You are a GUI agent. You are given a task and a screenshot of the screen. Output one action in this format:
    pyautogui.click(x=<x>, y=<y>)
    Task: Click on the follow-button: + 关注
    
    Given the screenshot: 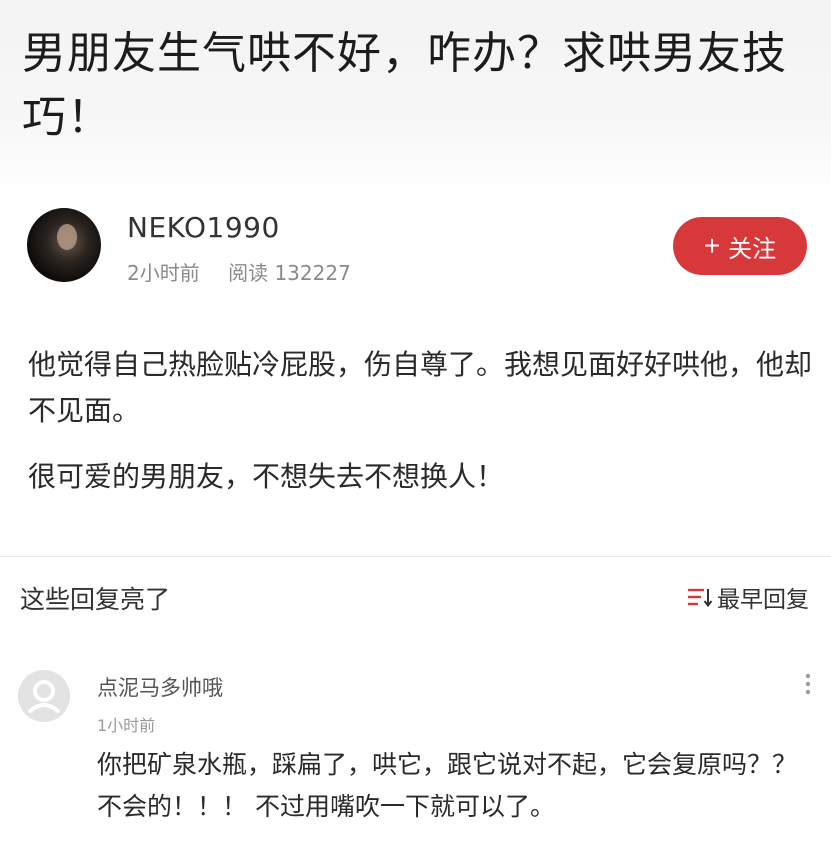 What is the action you would take?
    pyautogui.click(x=740, y=246)
    